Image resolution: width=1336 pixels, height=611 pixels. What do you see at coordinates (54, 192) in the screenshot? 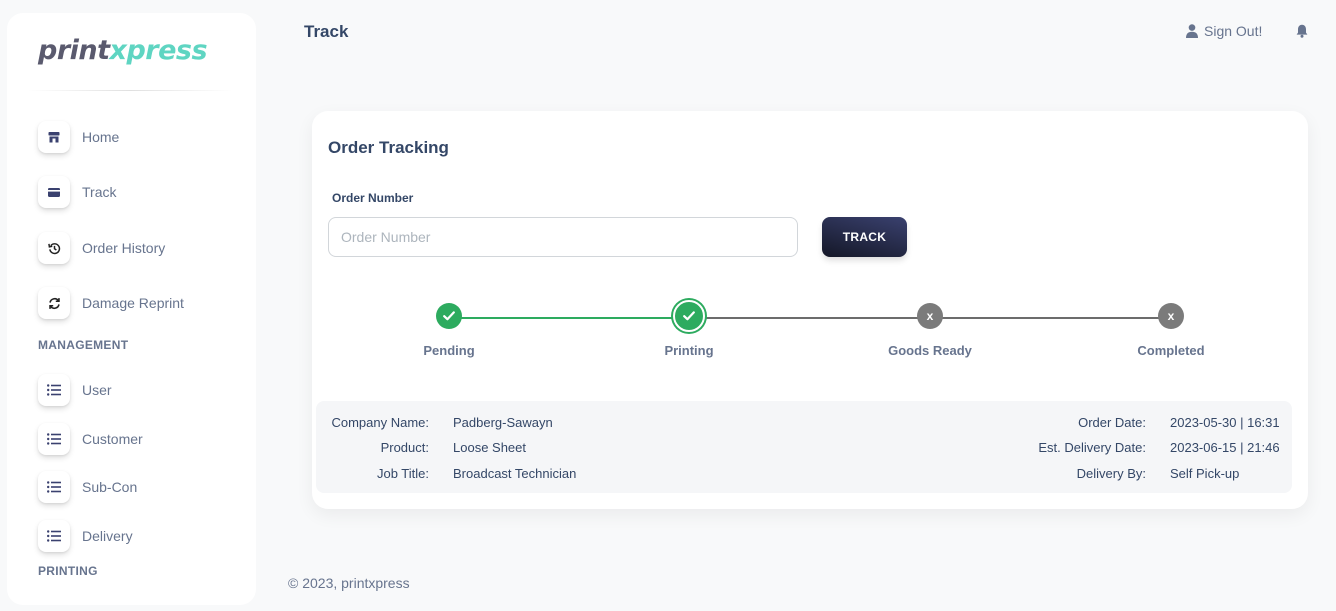
I see `credit-card-icon` at bounding box center [54, 192].